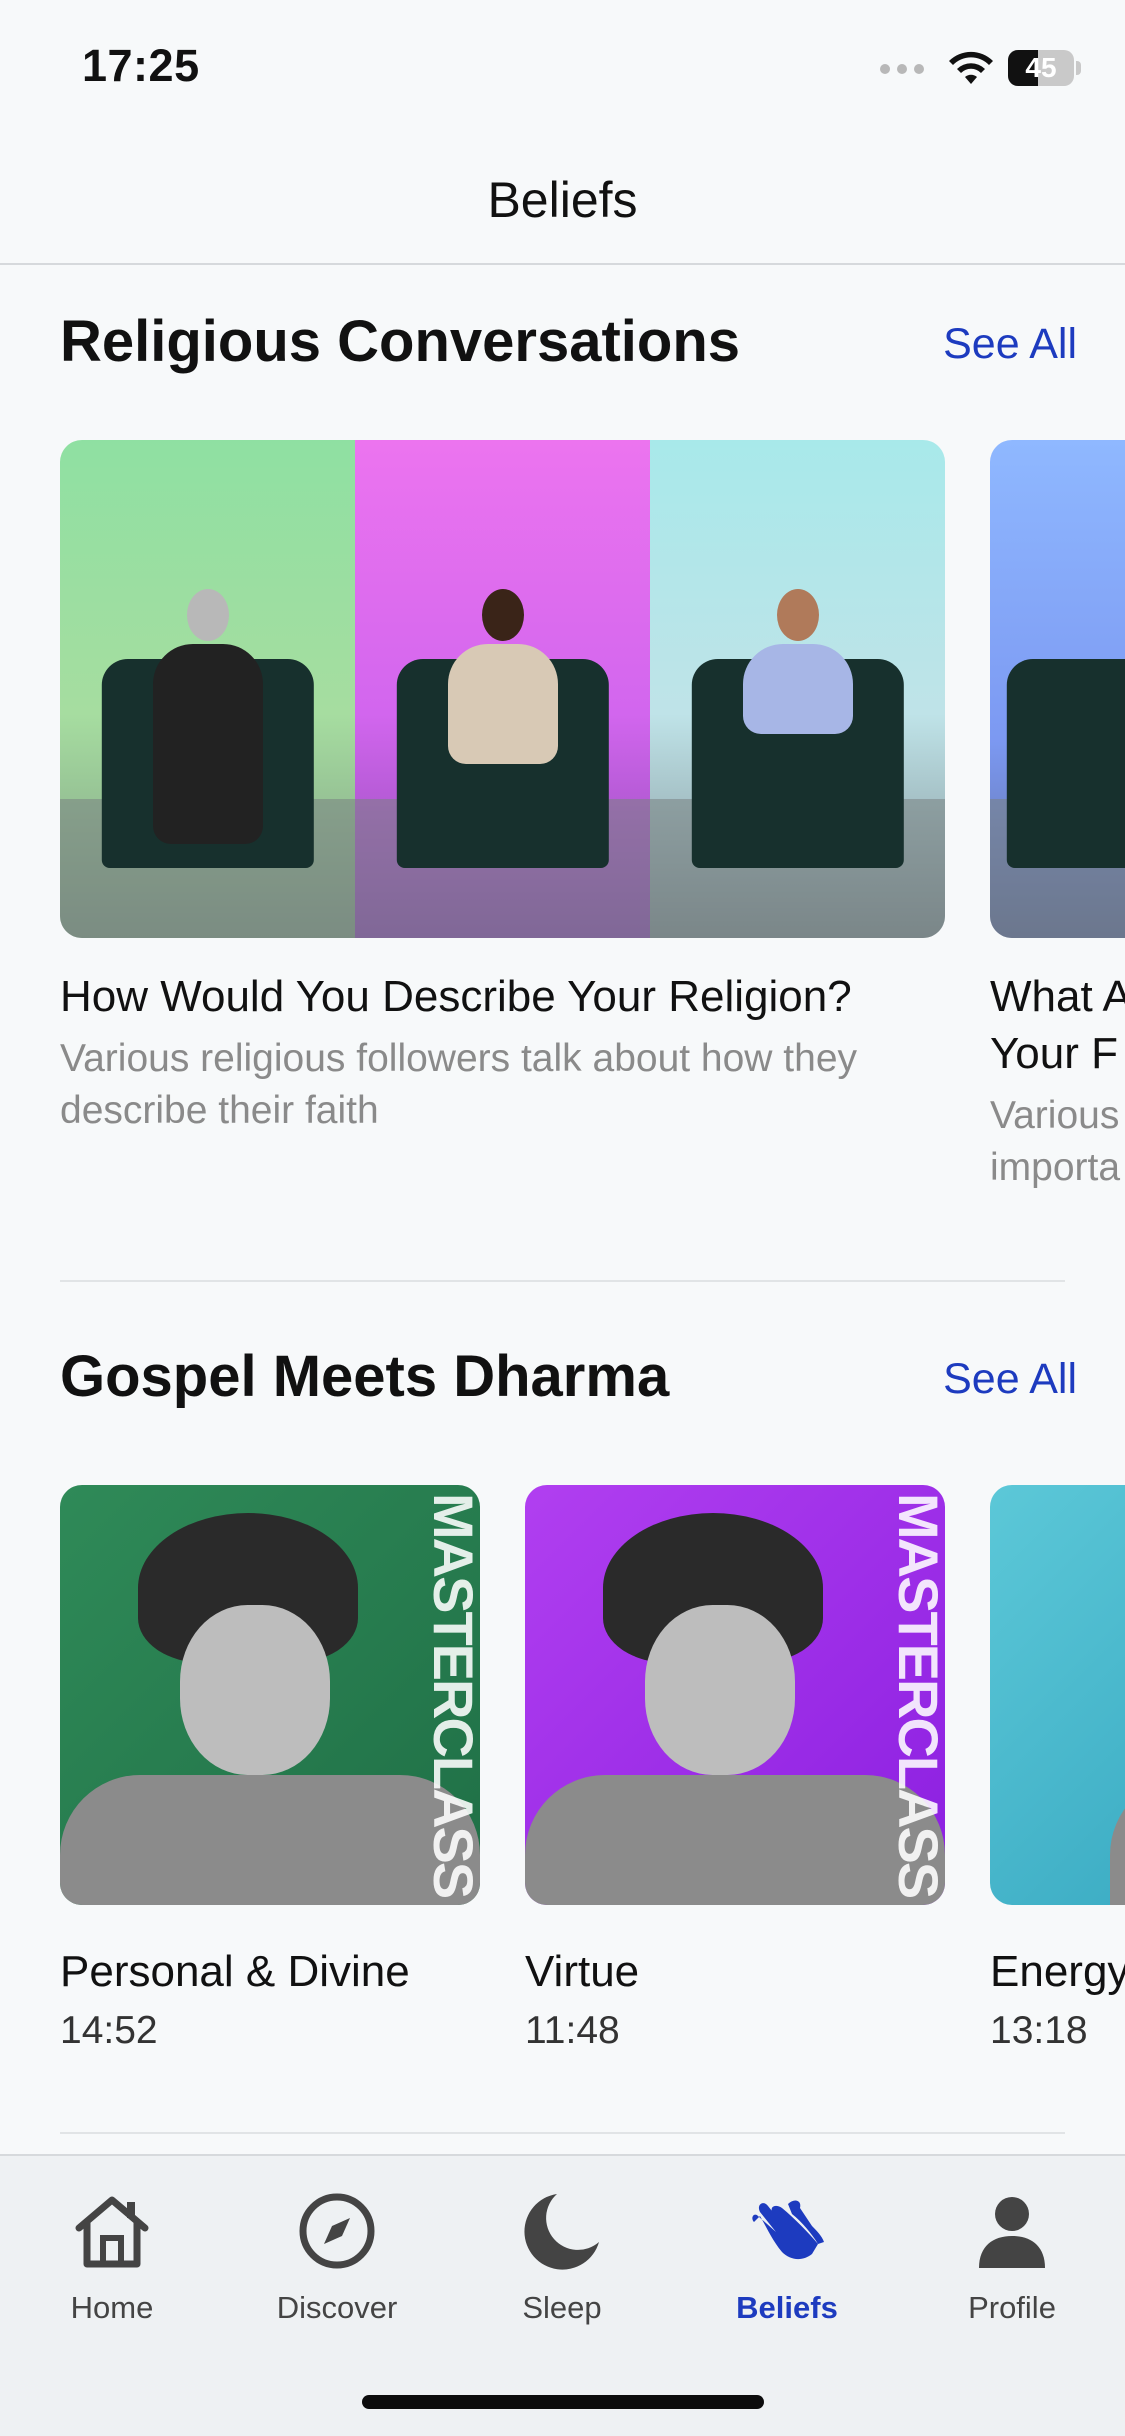  I want to click on page-title: Beliefs, so click(562, 200).